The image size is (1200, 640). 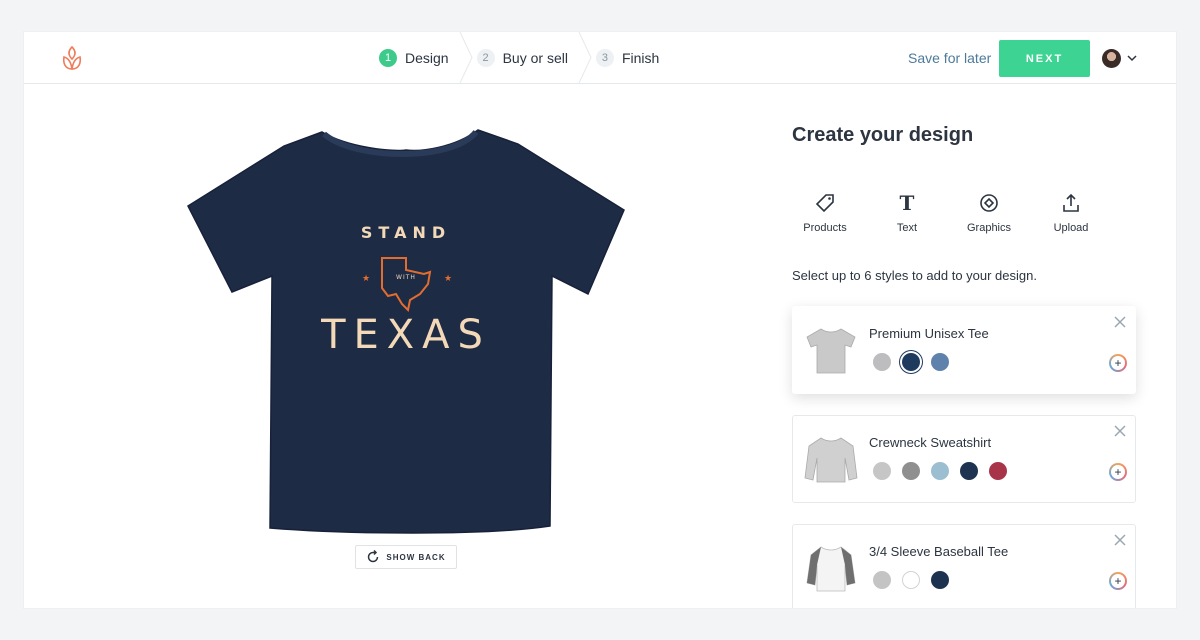 What do you see at coordinates (949, 58) in the screenshot?
I see `save-for-later-link: Save for later` at bounding box center [949, 58].